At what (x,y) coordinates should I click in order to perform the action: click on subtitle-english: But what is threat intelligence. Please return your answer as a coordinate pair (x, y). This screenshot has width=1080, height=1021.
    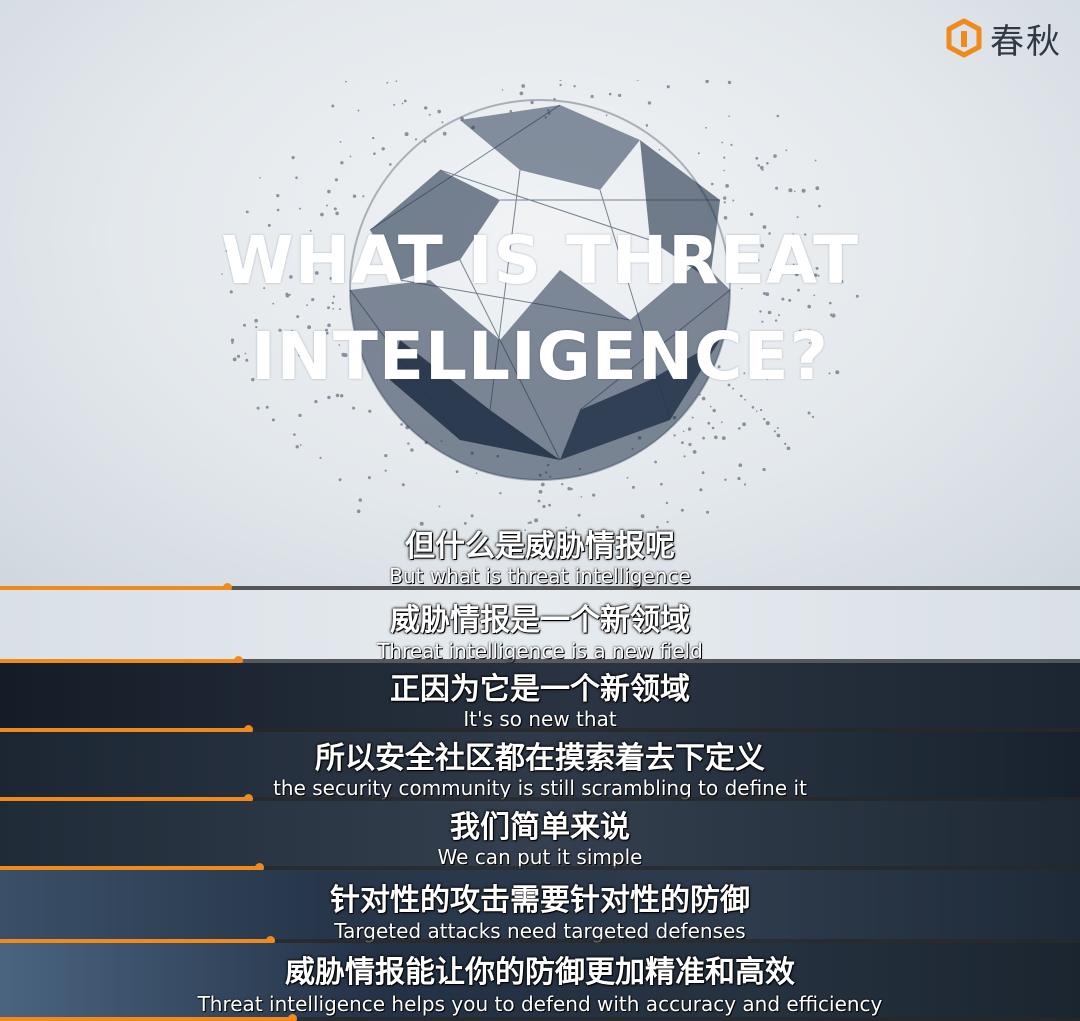
    Looking at the image, I should click on (540, 576).